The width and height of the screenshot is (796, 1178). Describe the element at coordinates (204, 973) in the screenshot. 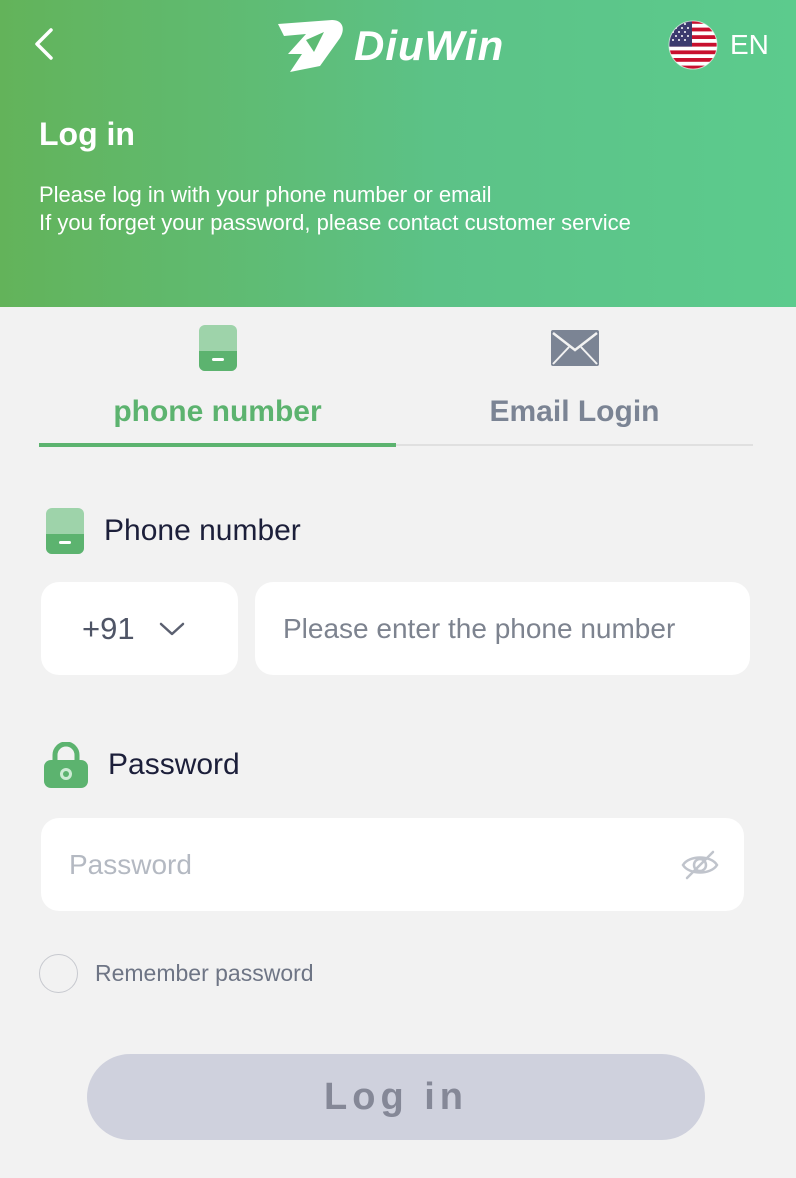

I see `remember-password-label: Remember password` at that location.